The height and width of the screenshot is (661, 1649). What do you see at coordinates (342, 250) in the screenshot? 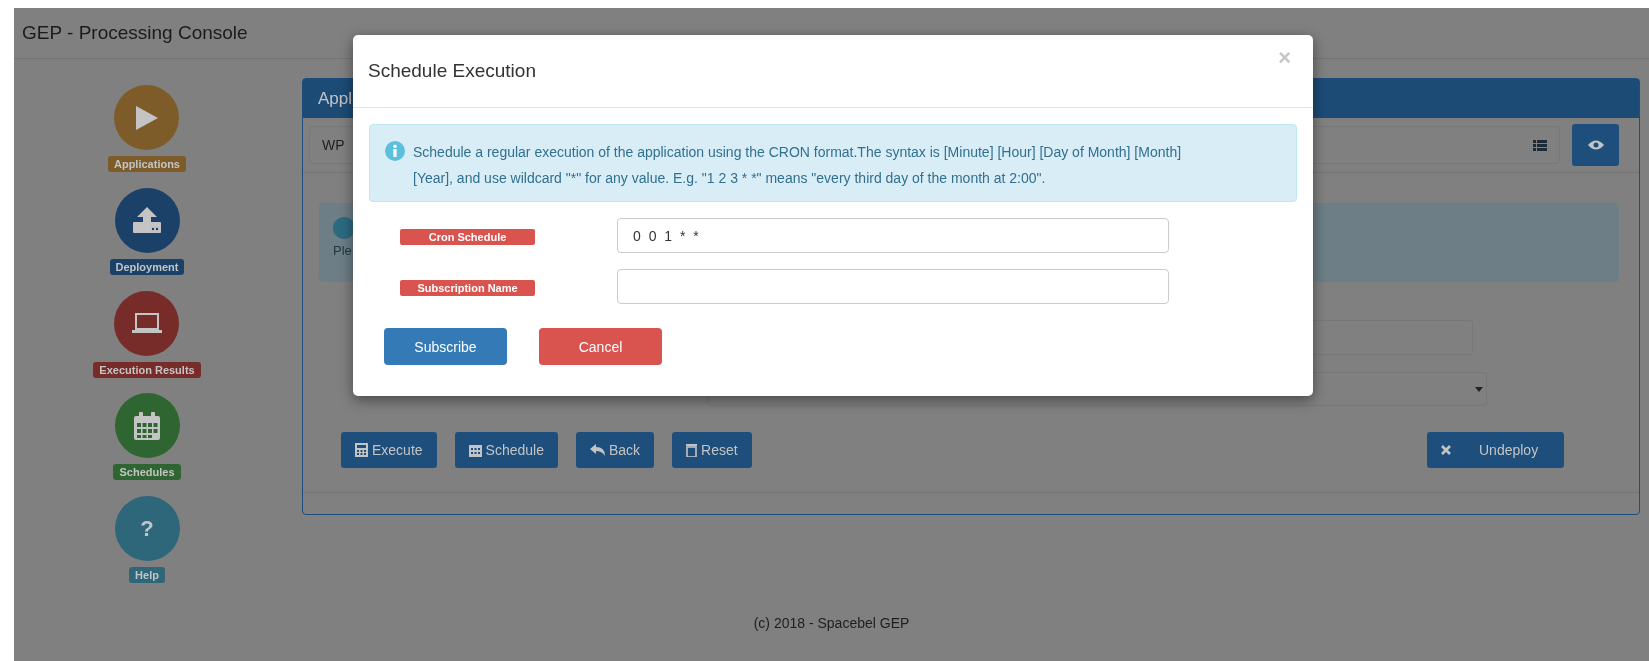
I see `alert-text: Ple` at bounding box center [342, 250].